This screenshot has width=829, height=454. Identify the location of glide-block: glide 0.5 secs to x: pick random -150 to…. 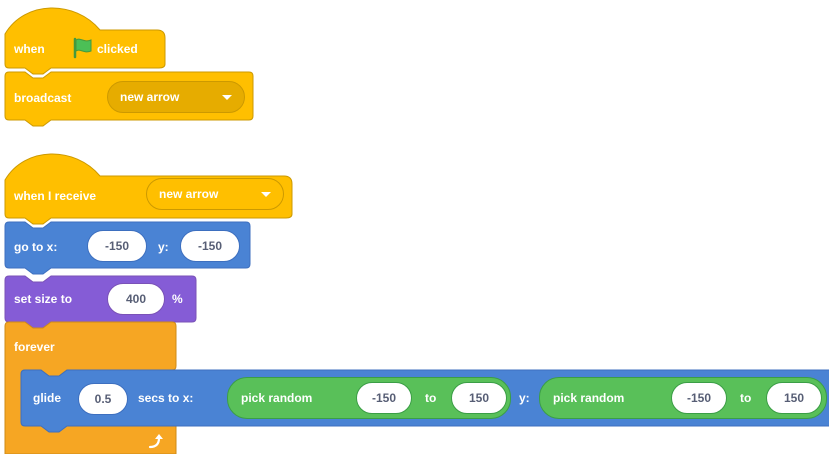
(424, 401).